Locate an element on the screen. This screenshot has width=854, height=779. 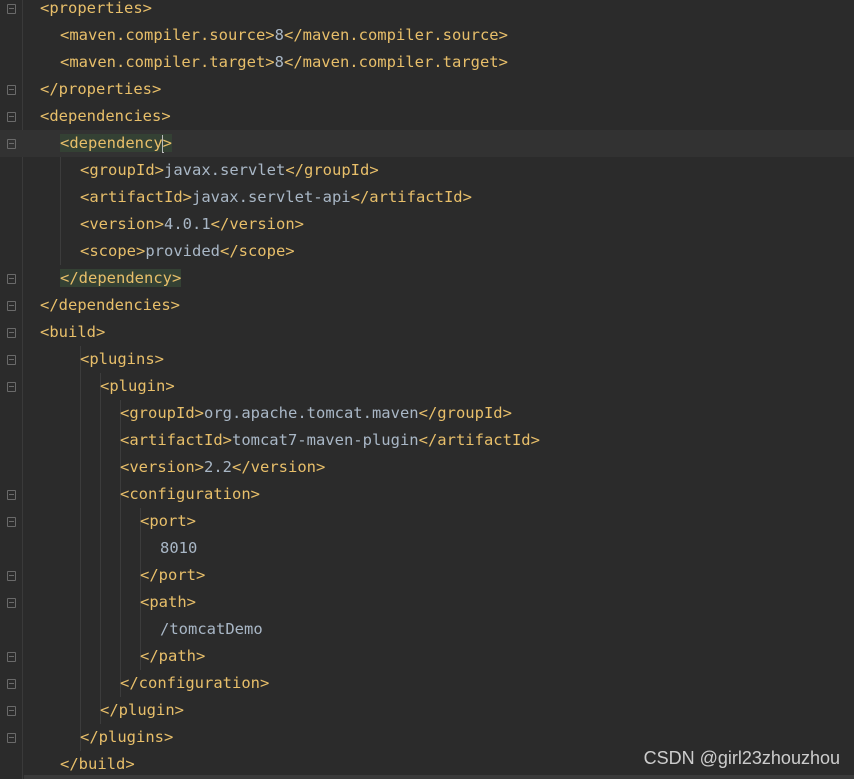
code-line-content: <port> is located at coordinates (168, 521).